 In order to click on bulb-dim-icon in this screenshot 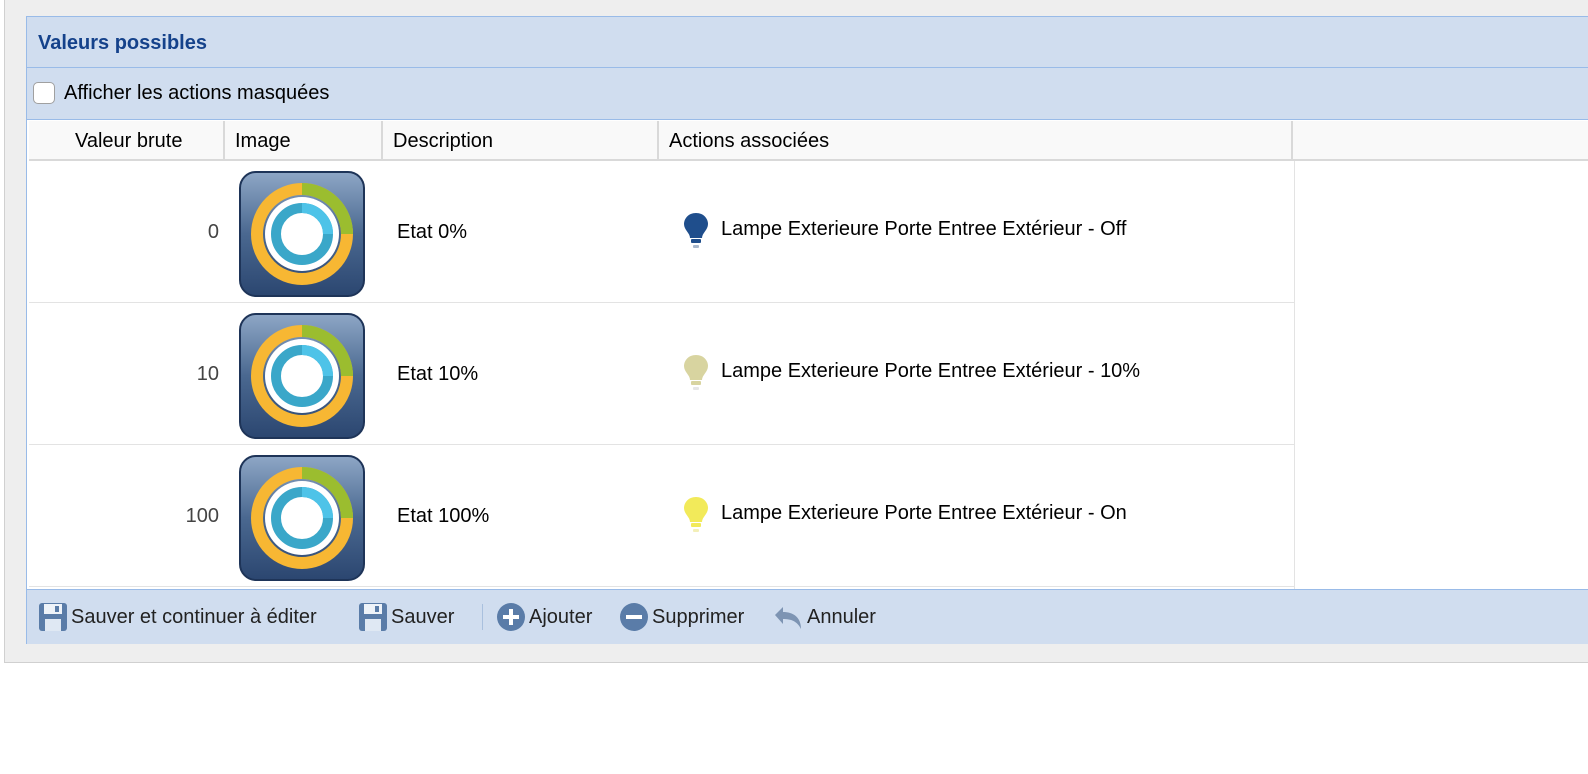, I will do `click(696, 372)`.